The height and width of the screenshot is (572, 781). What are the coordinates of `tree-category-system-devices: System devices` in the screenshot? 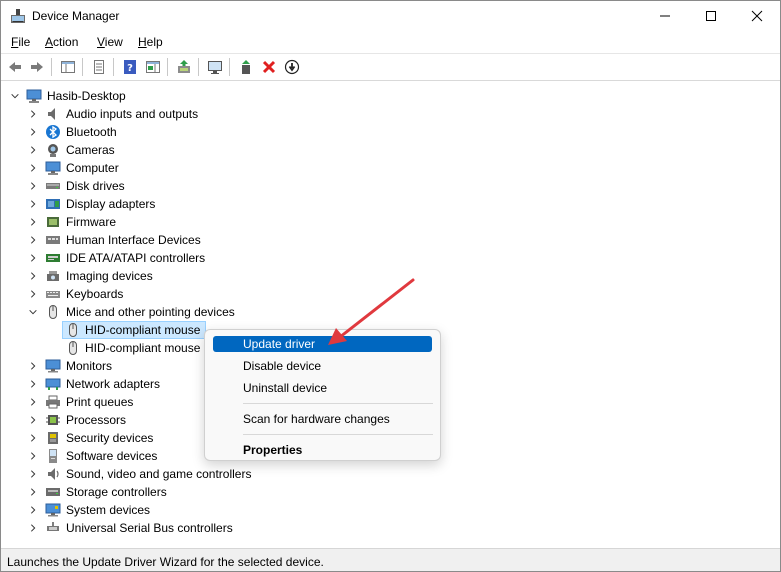 It's located at (390, 510).